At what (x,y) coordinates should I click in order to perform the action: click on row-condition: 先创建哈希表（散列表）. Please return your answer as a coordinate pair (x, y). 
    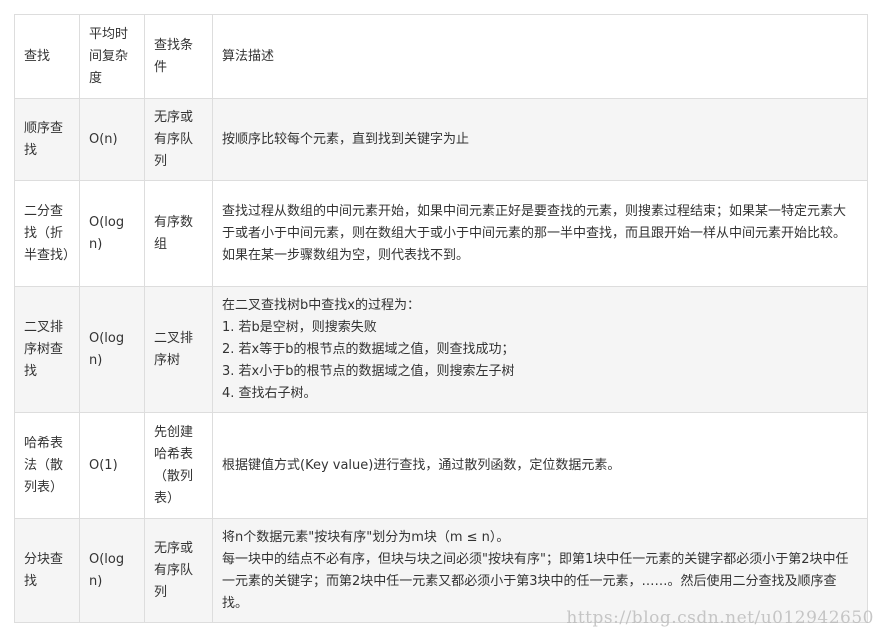
    Looking at the image, I should click on (178, 465).